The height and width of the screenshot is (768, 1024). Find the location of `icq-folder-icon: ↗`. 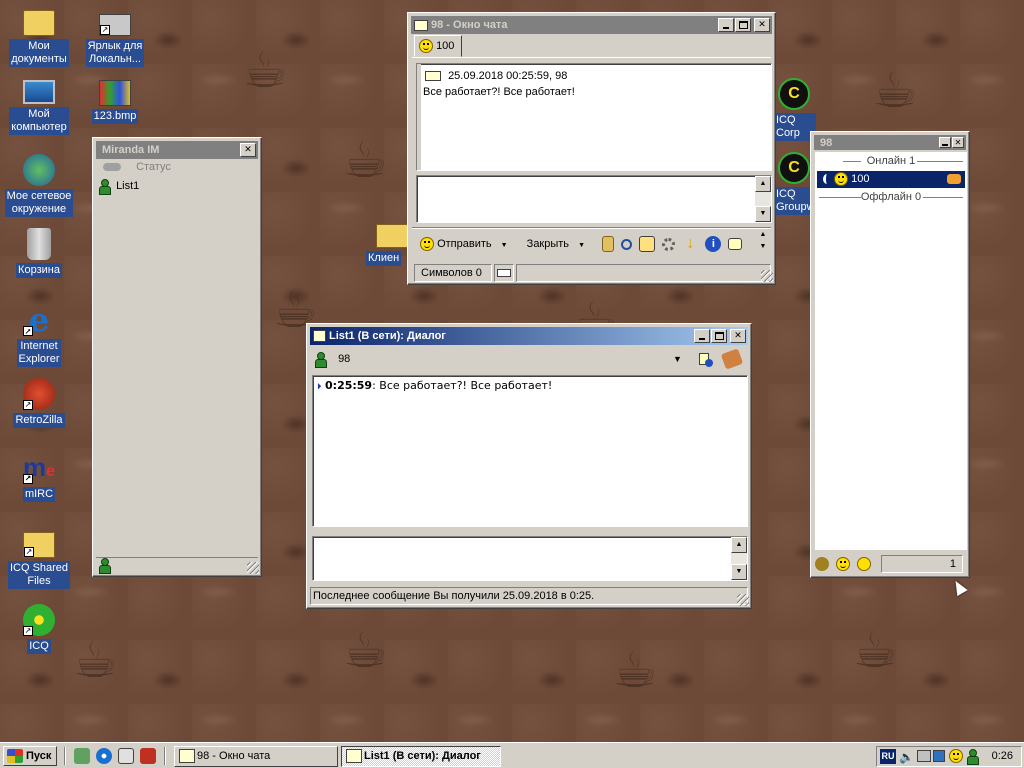

icq-folder-icon: ↗ is located at coordinates (39, 545).